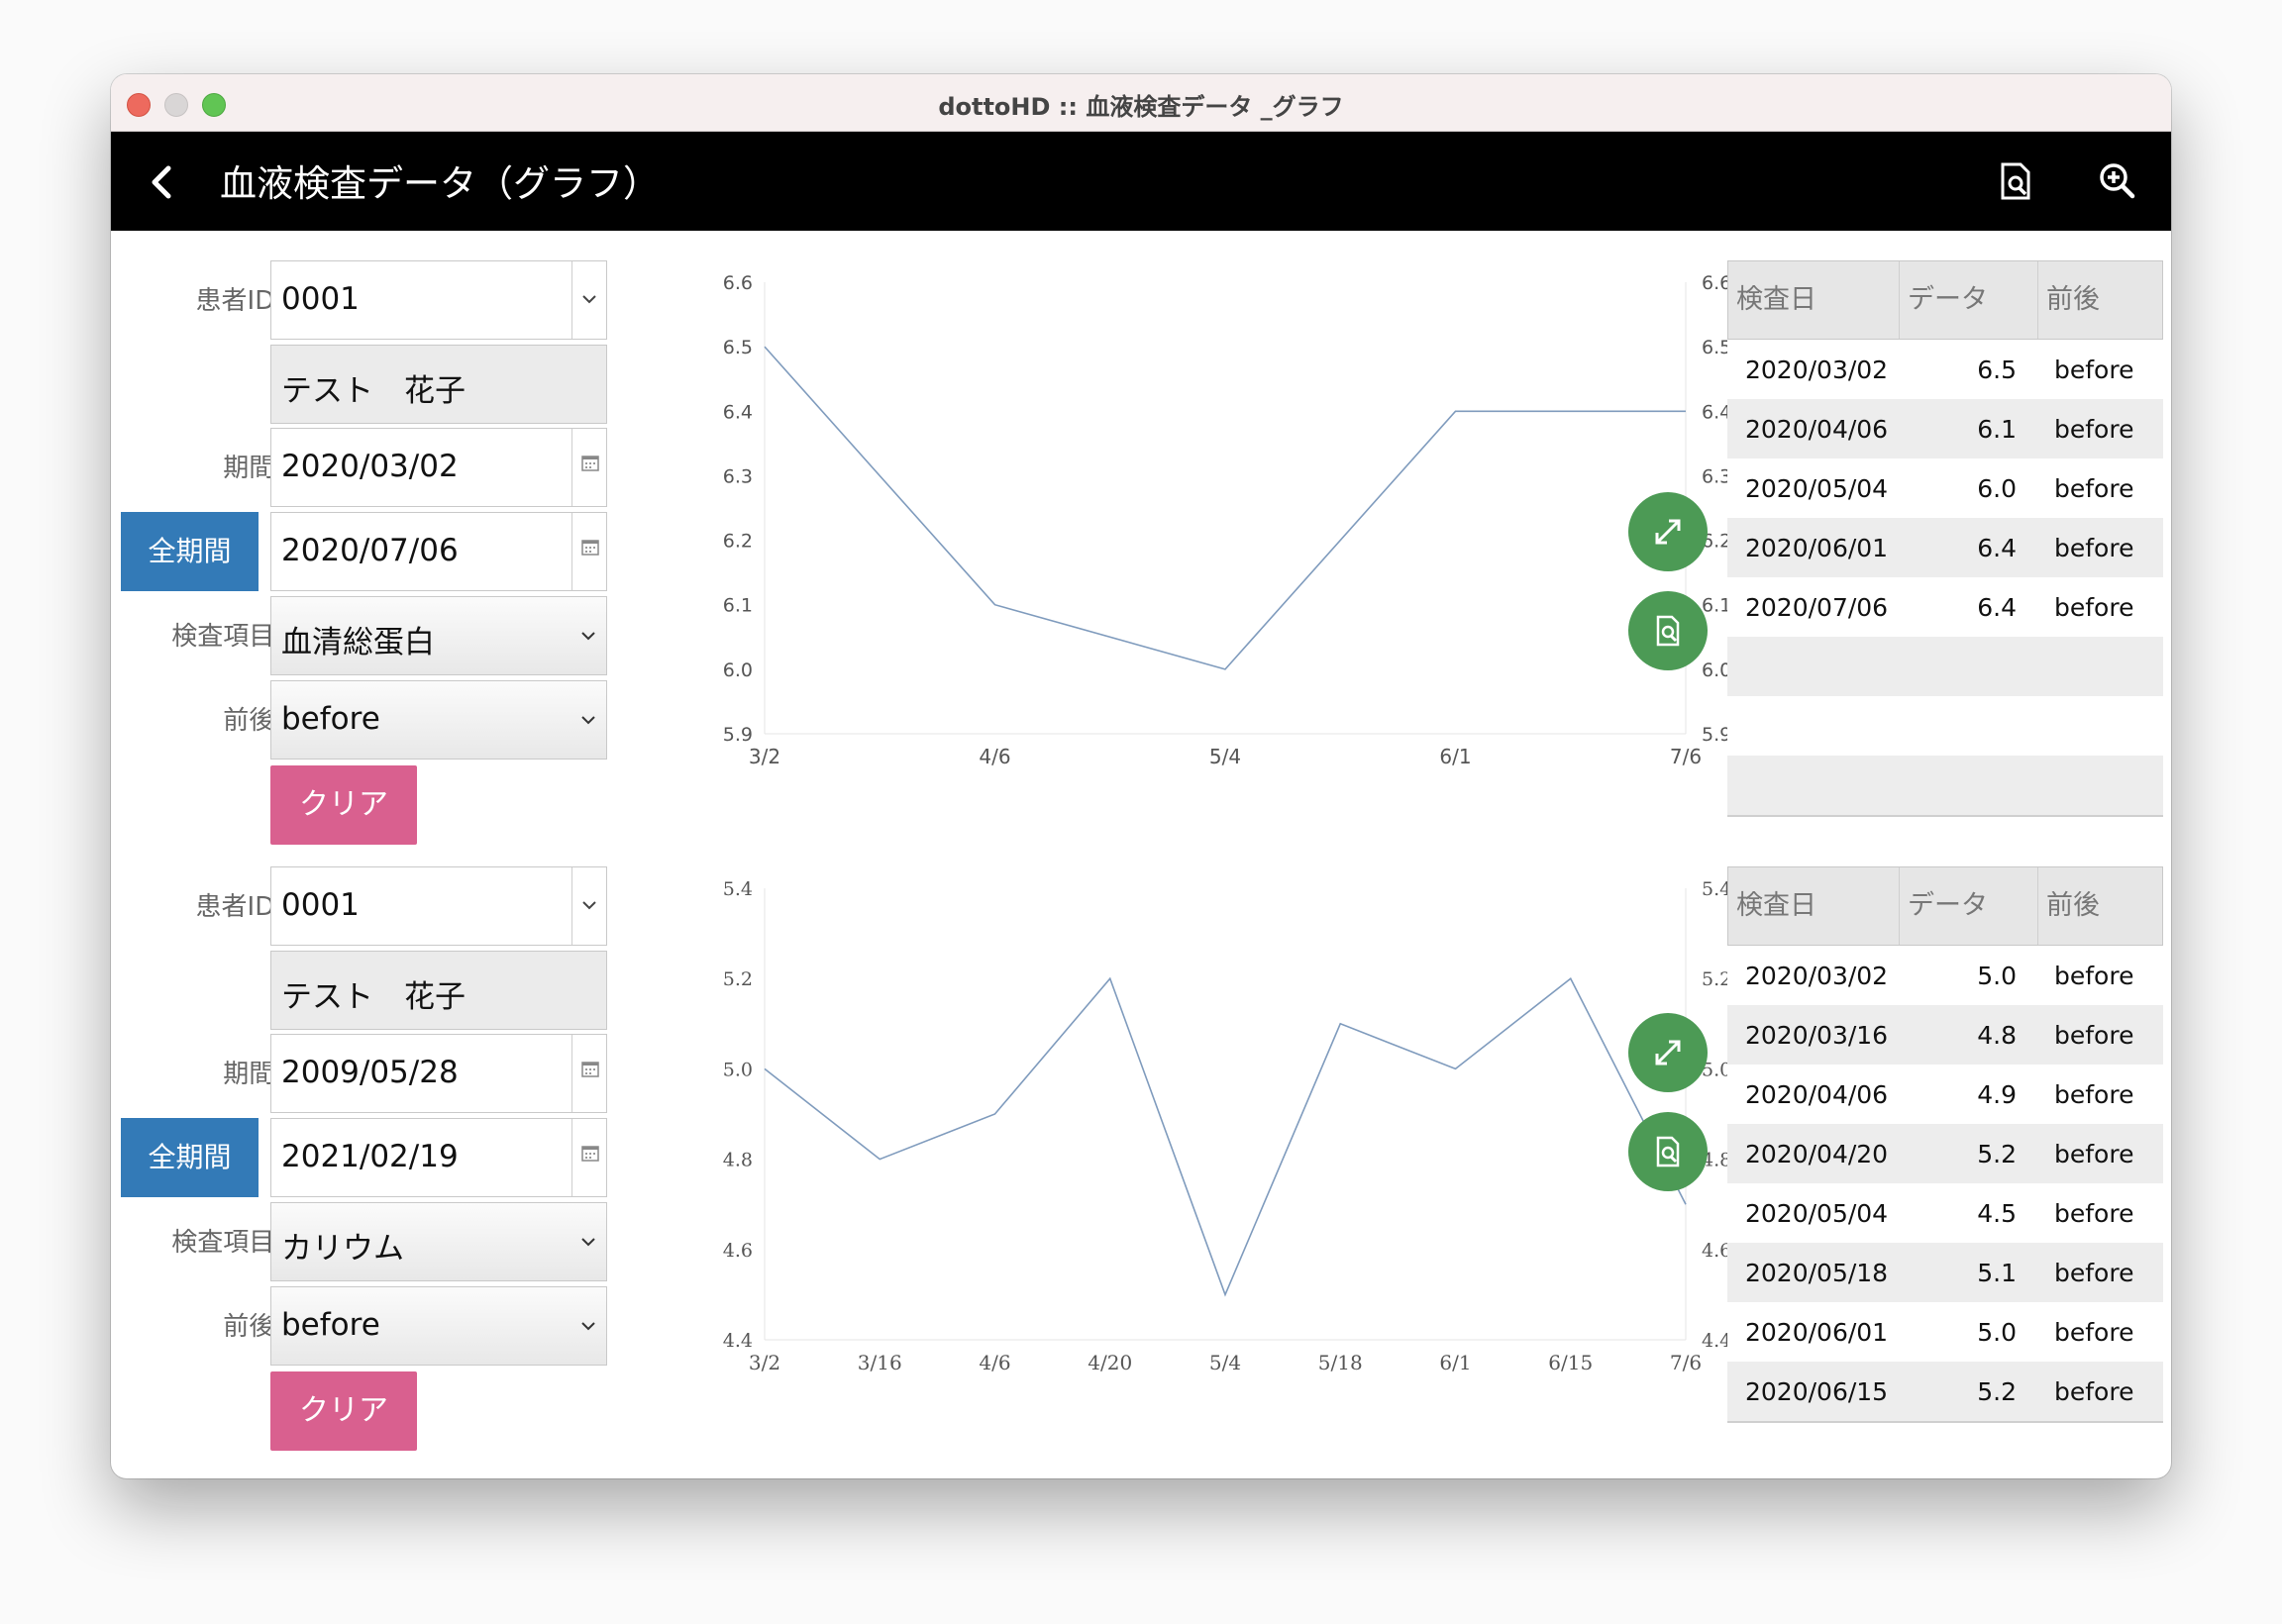 The height and width of the screenshot is (1624, 2282). Describe the element at coordinates (1945, 1391) in the screenshot. I see `table-row: 2020/06/15 5.2 before` at that location.